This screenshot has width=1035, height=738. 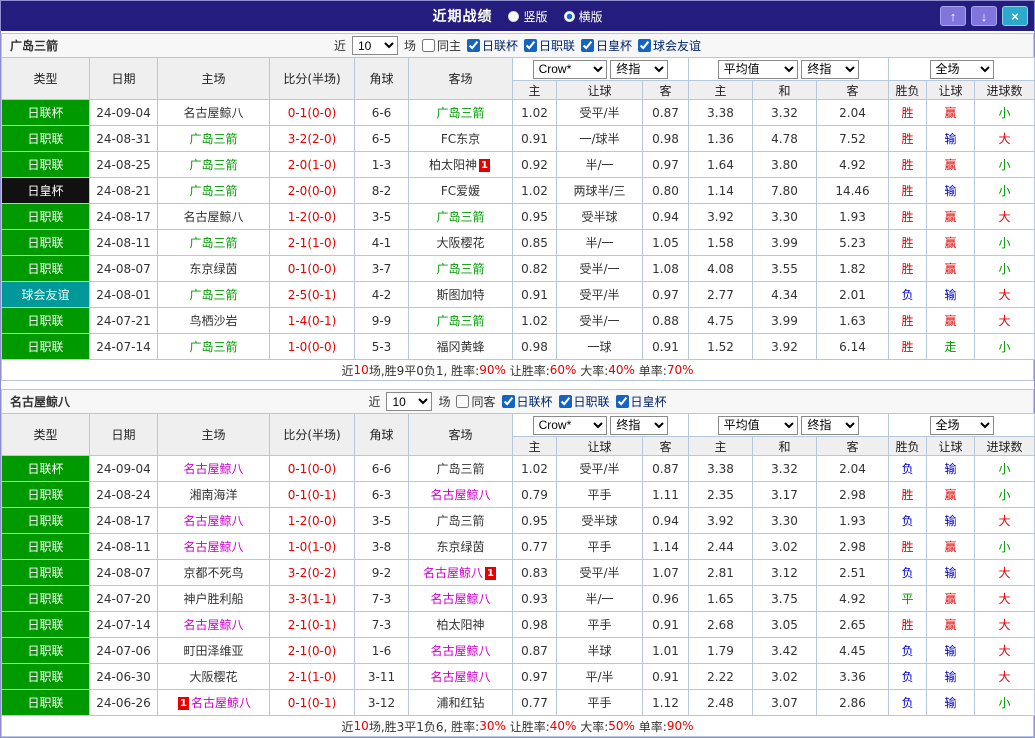 What do you see at coordinates (563, 726) in the screenshot?
I see `summary-segment: 40%` at bounding box center [563, 726].